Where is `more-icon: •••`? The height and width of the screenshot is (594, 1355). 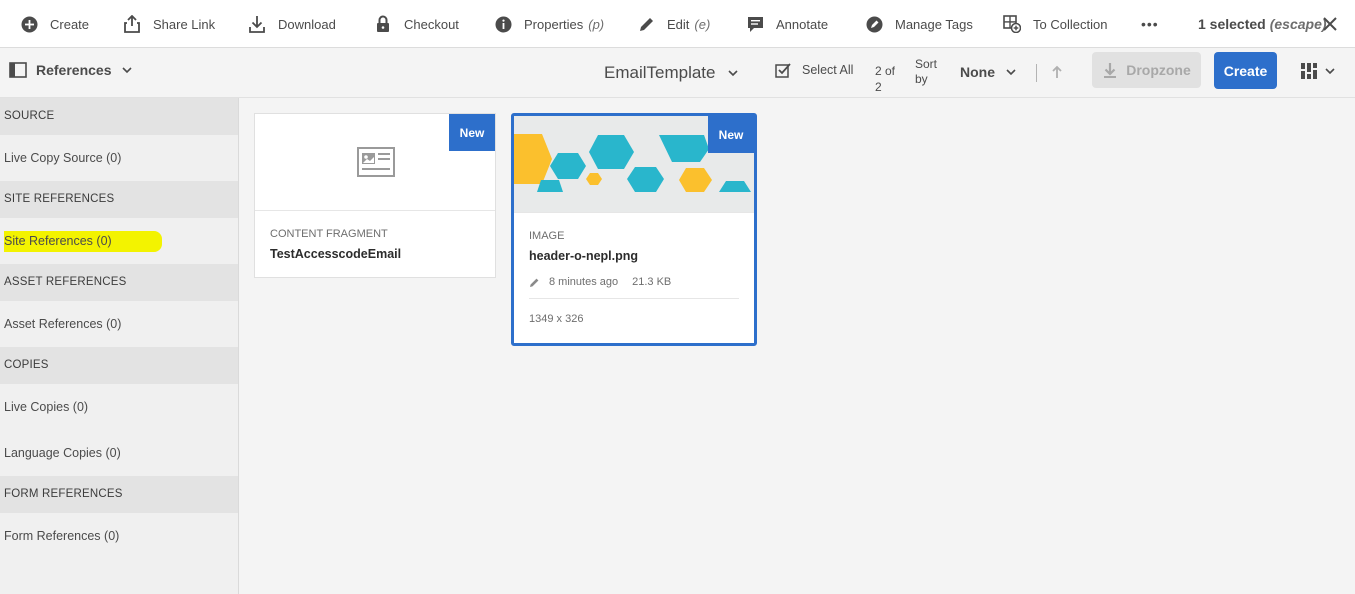
more-icon: ••• is located at coordinates (1150, 24).